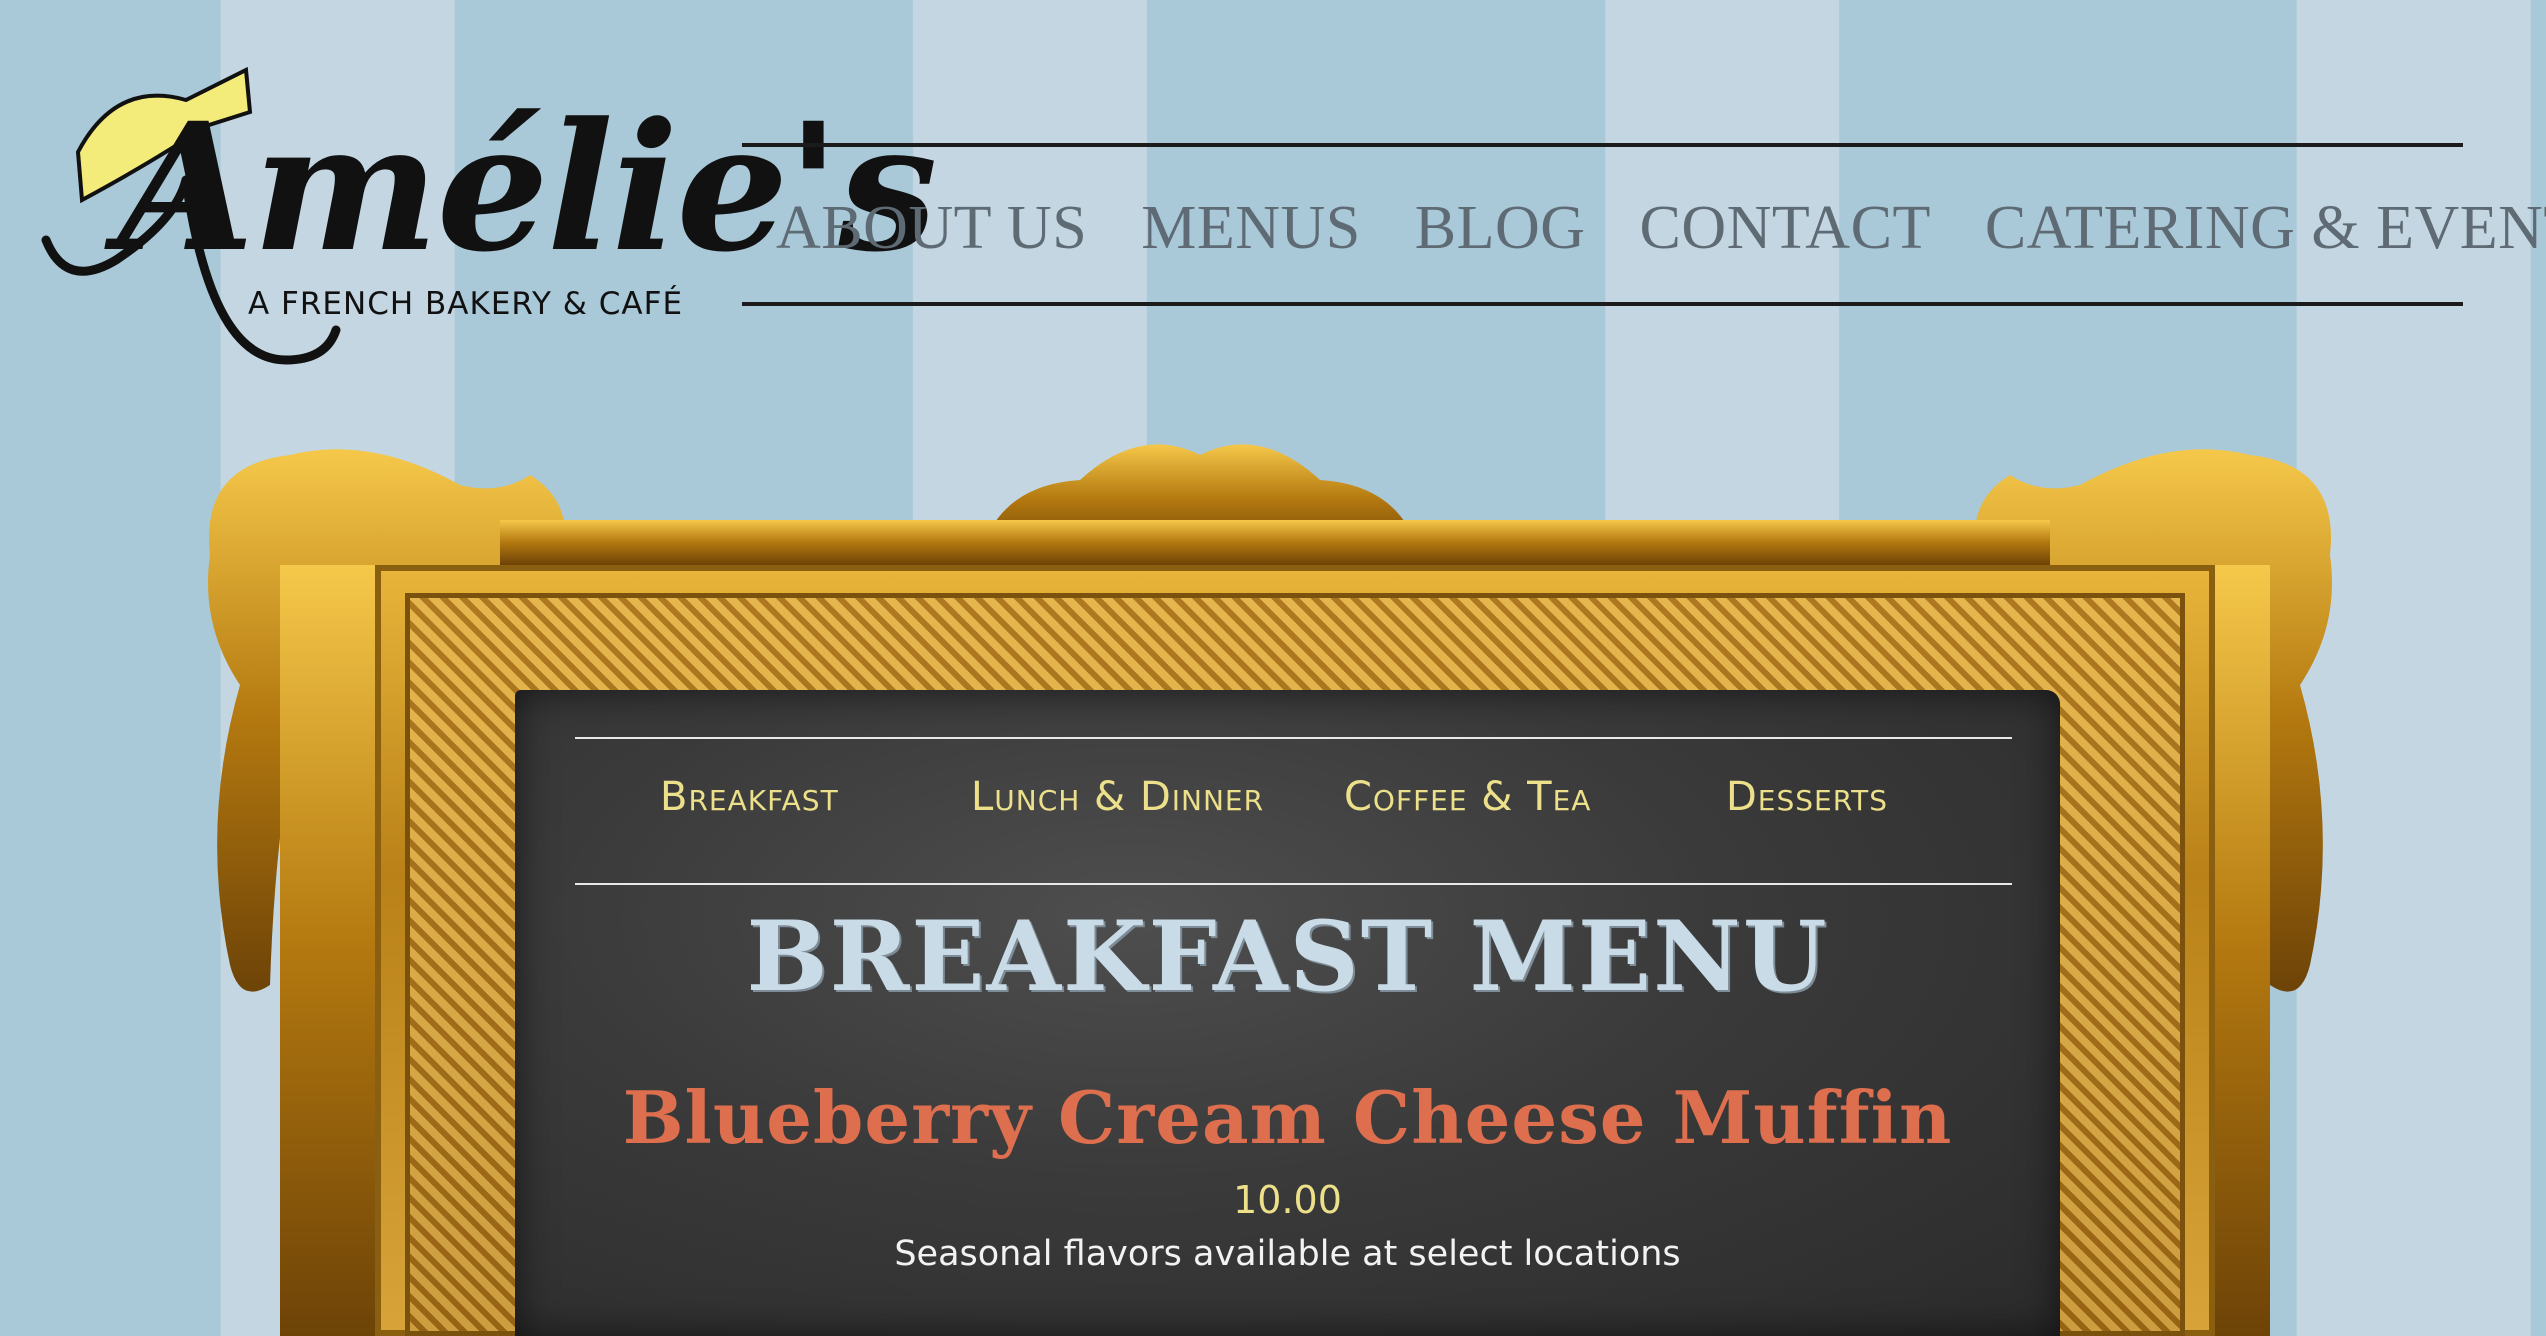 Image resolution: width=2546 pixels, height=1336 pixels. Describe the element at coordinates (1293, 884) in the screenshot. I see `menu-tabs-divider-bottom` at that location.